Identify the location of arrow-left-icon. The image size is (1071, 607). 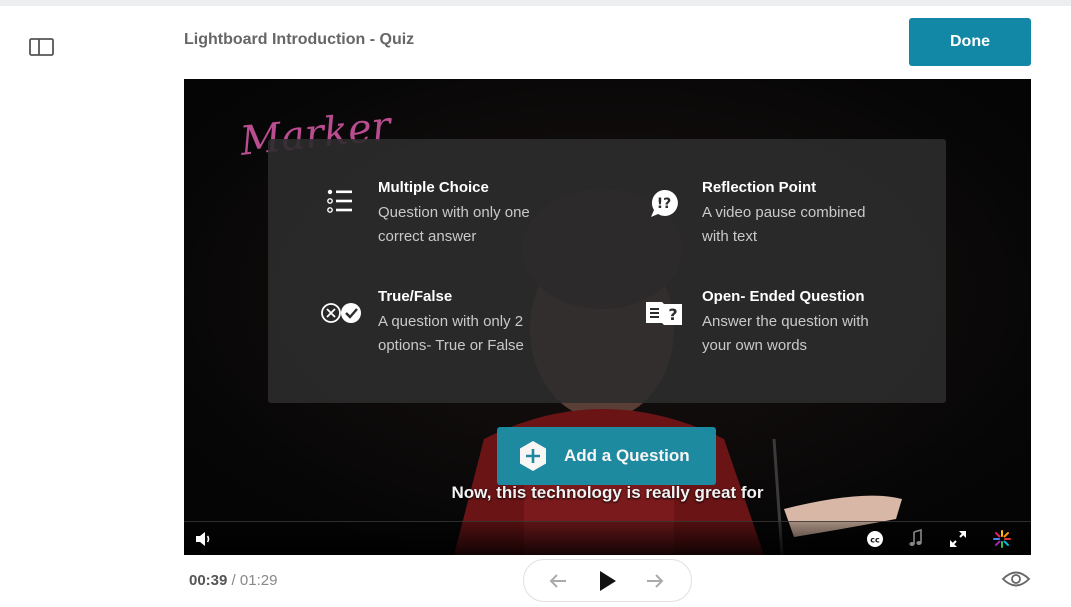
(558, 581).